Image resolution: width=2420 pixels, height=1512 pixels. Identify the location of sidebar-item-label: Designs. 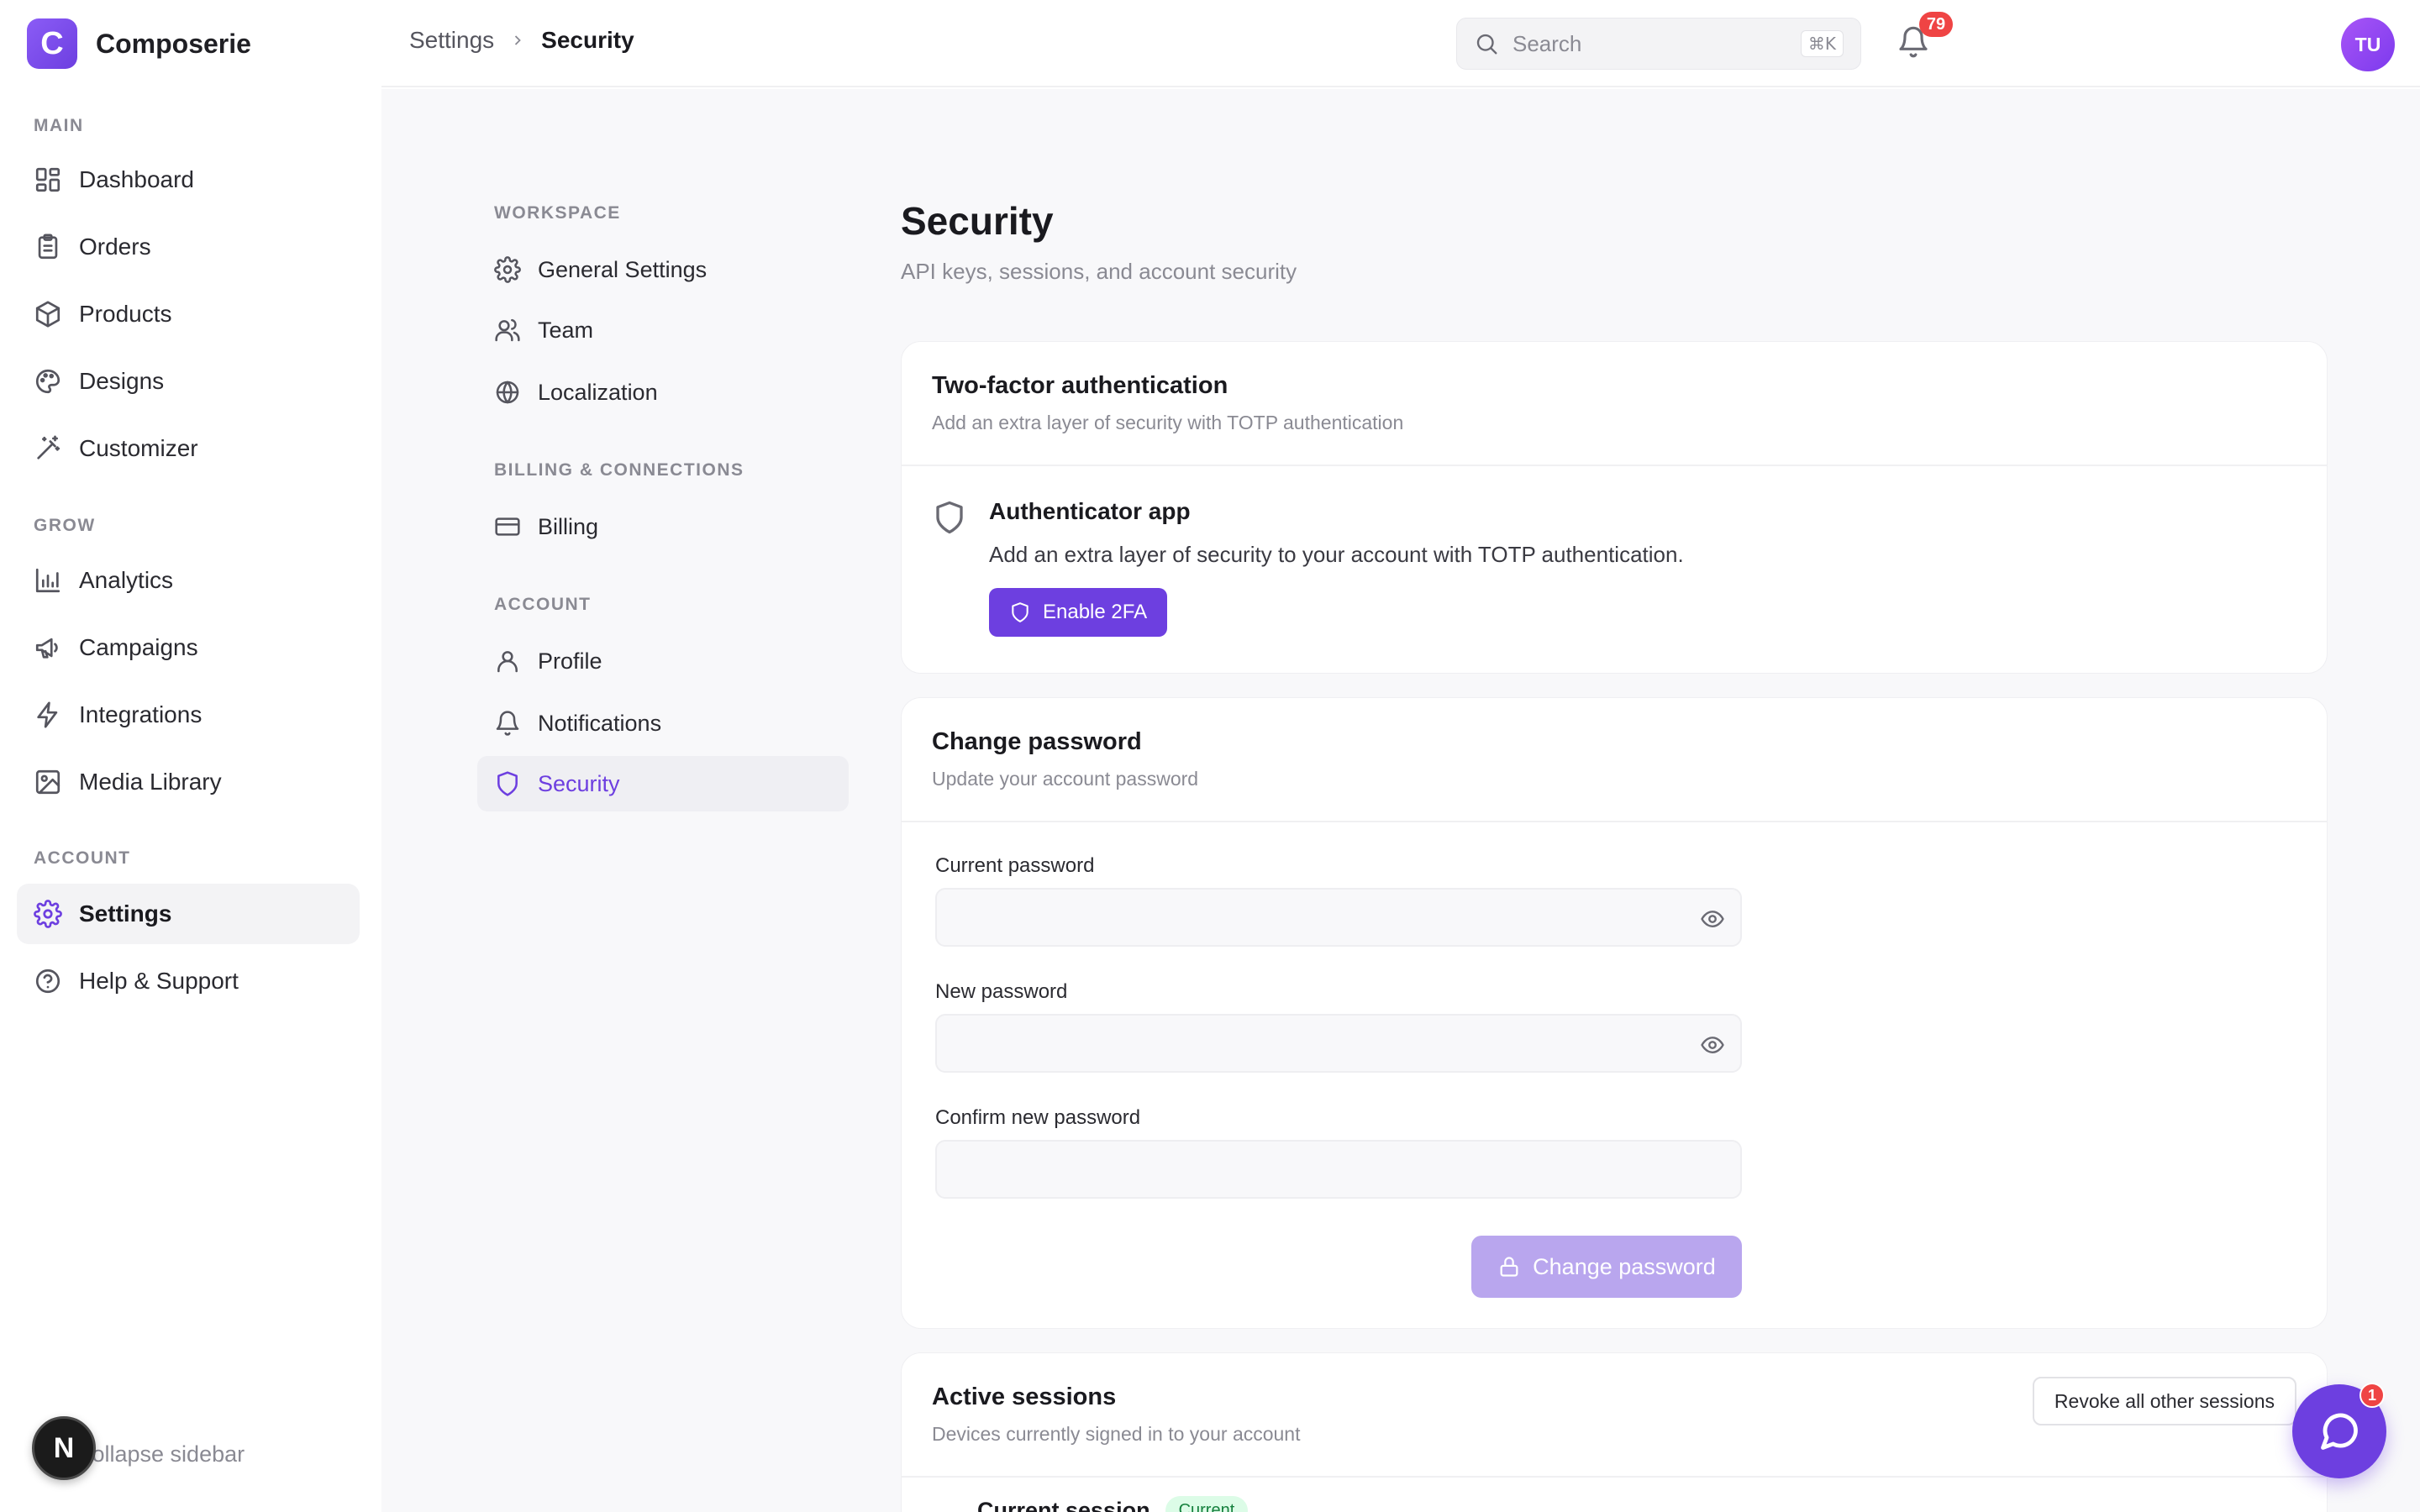
(122, 381).